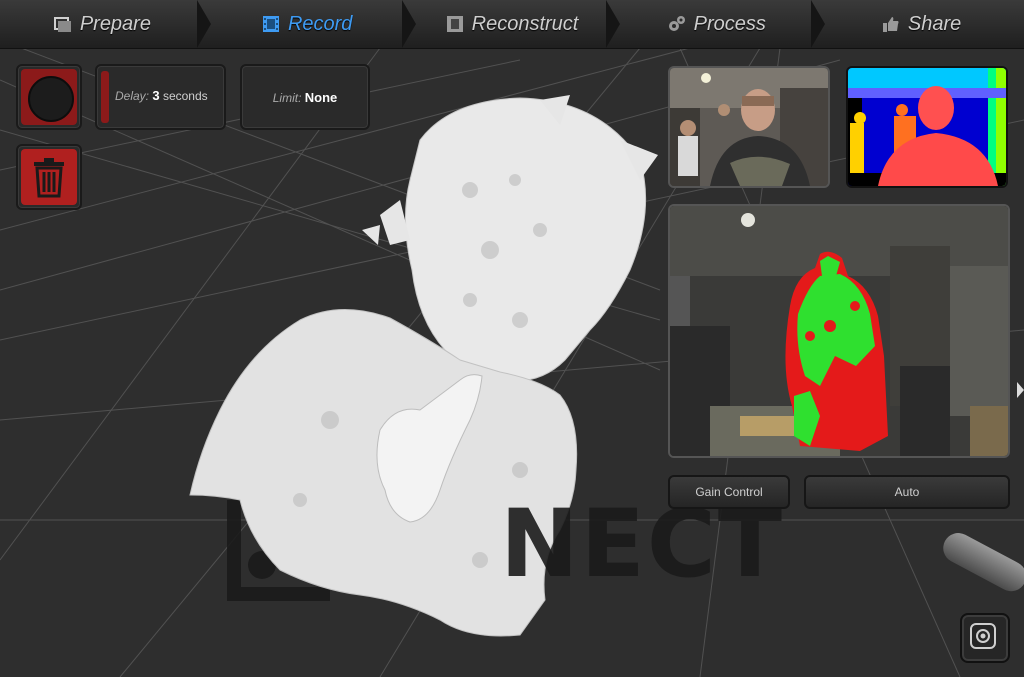 This screenshot has height=677, width=1024. I want to click on depth-camera-preview, so click(927, 127).